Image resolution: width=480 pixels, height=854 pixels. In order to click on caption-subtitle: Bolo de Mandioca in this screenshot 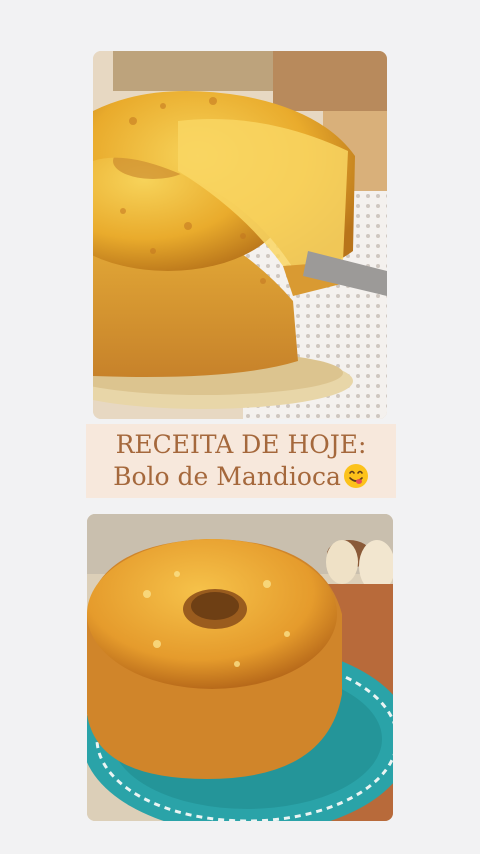, I will do `click(241, 477)`.